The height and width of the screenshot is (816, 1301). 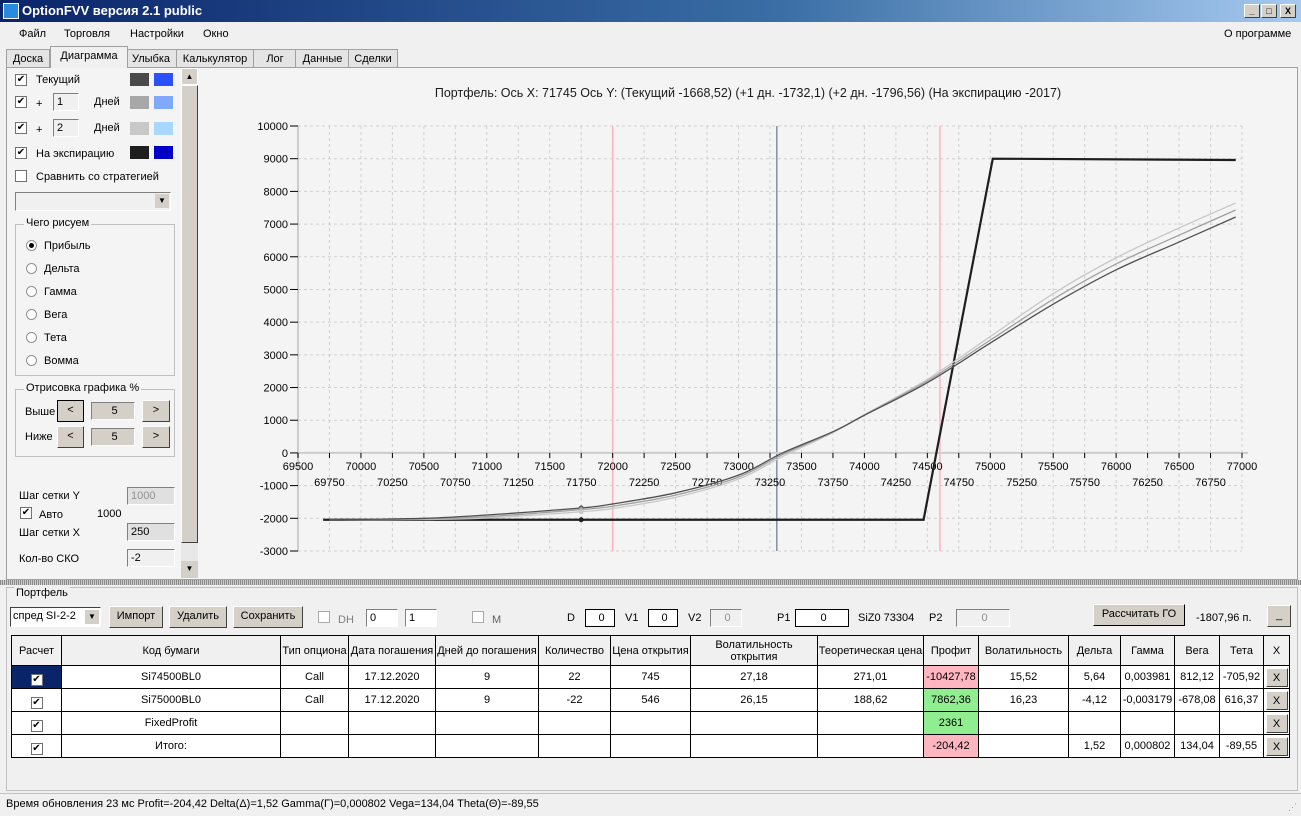 I want to click on column-header: Дата погашения, so click(x=392, y=650).